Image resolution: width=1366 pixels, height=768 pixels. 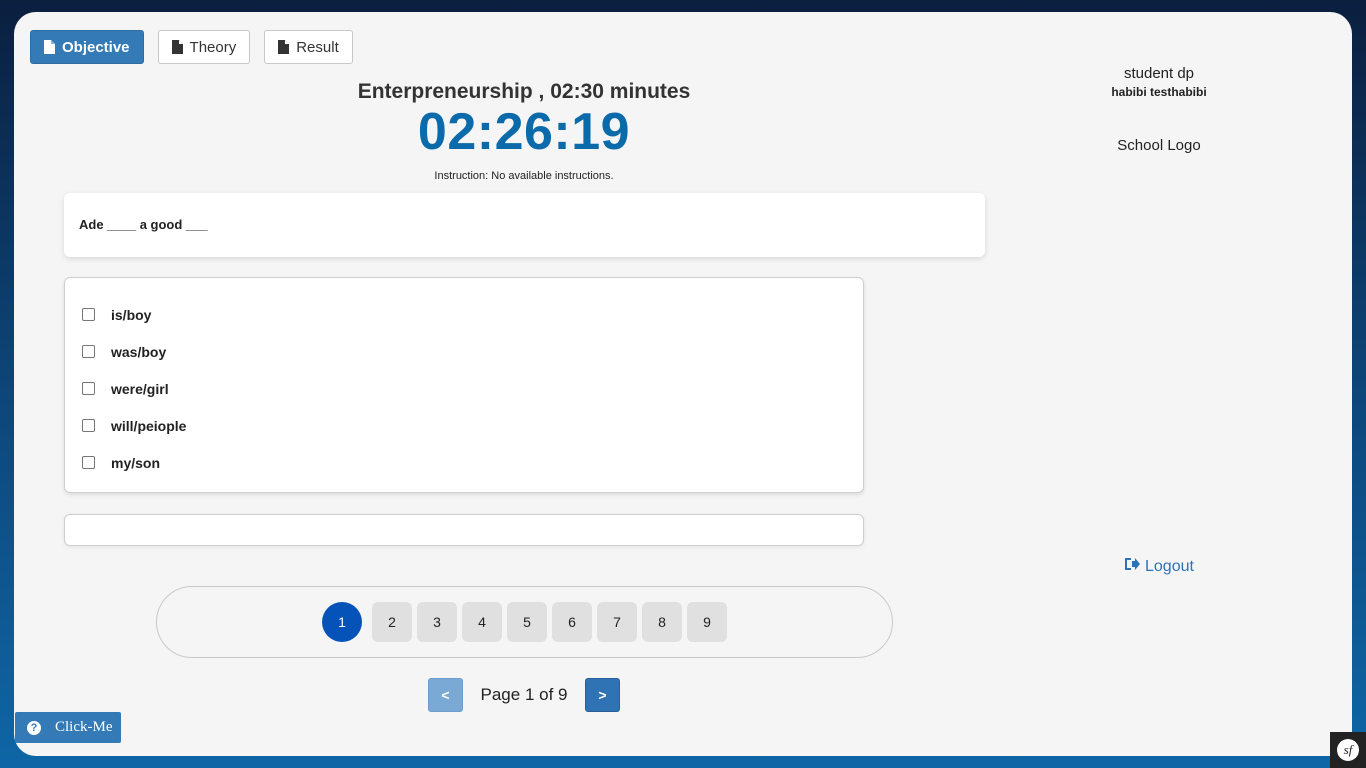 What do you see at coordinates (482, 622) in the screenshot?
I see `page-button-4: 4` at bounding box center [482, 622].